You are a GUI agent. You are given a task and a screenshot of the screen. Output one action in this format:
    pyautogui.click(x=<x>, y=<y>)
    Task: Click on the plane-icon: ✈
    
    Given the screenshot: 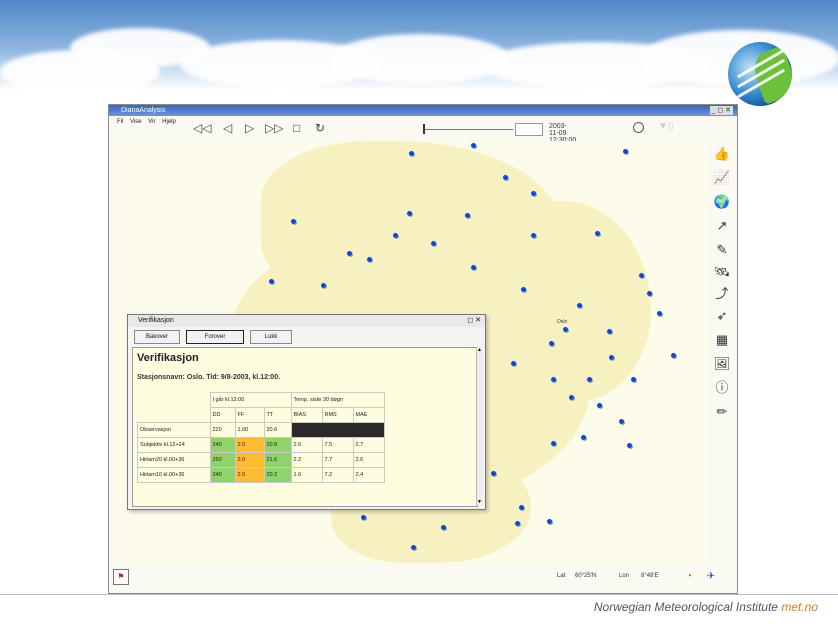 What is the action you would take?
    pyautogui.click(x=711, y=577)
    